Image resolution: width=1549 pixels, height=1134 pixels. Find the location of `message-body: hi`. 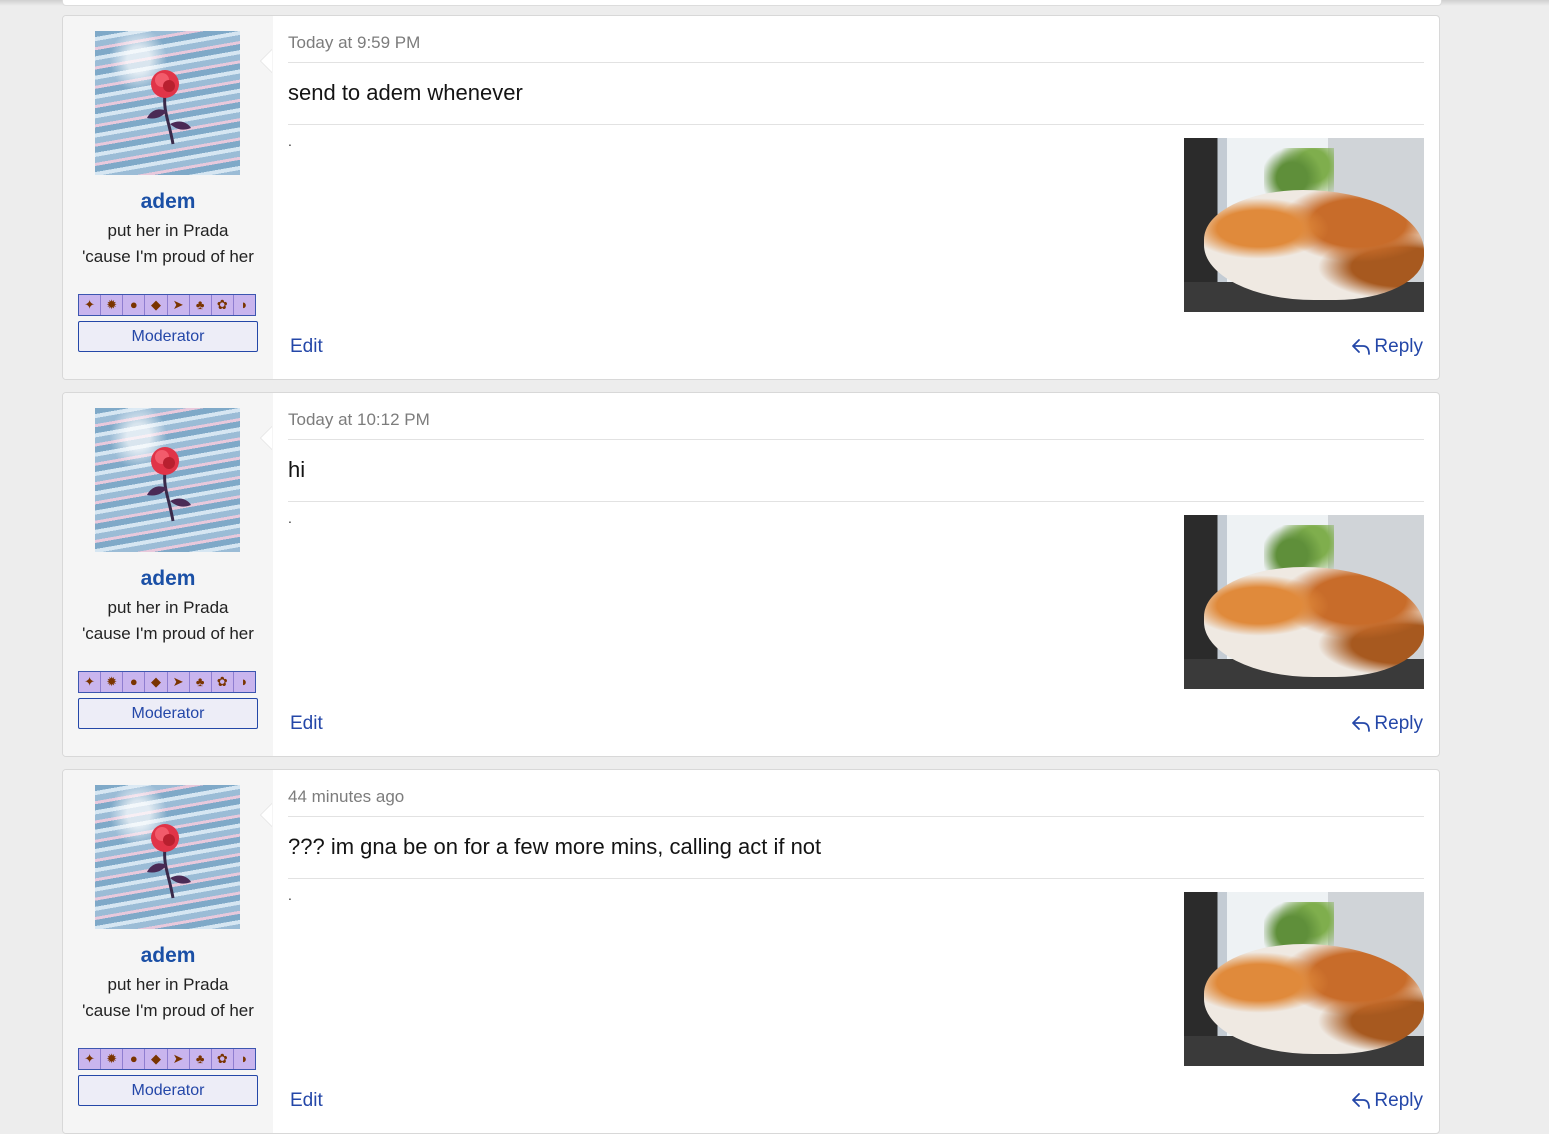

message-body: hi is located at coordinates (297, 469).